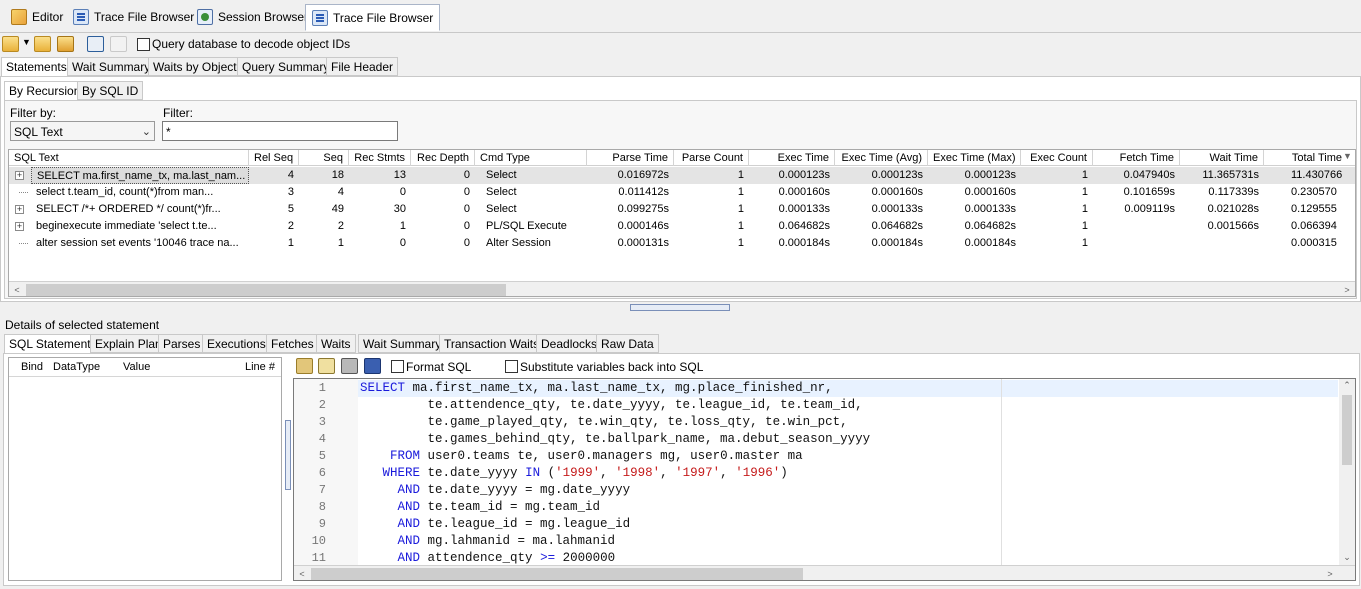 The image size is (1361, 589). Describe the element at coordinates (286, 66) in the screenshot. I see `tab-query-summary: Query Summary` at that location.